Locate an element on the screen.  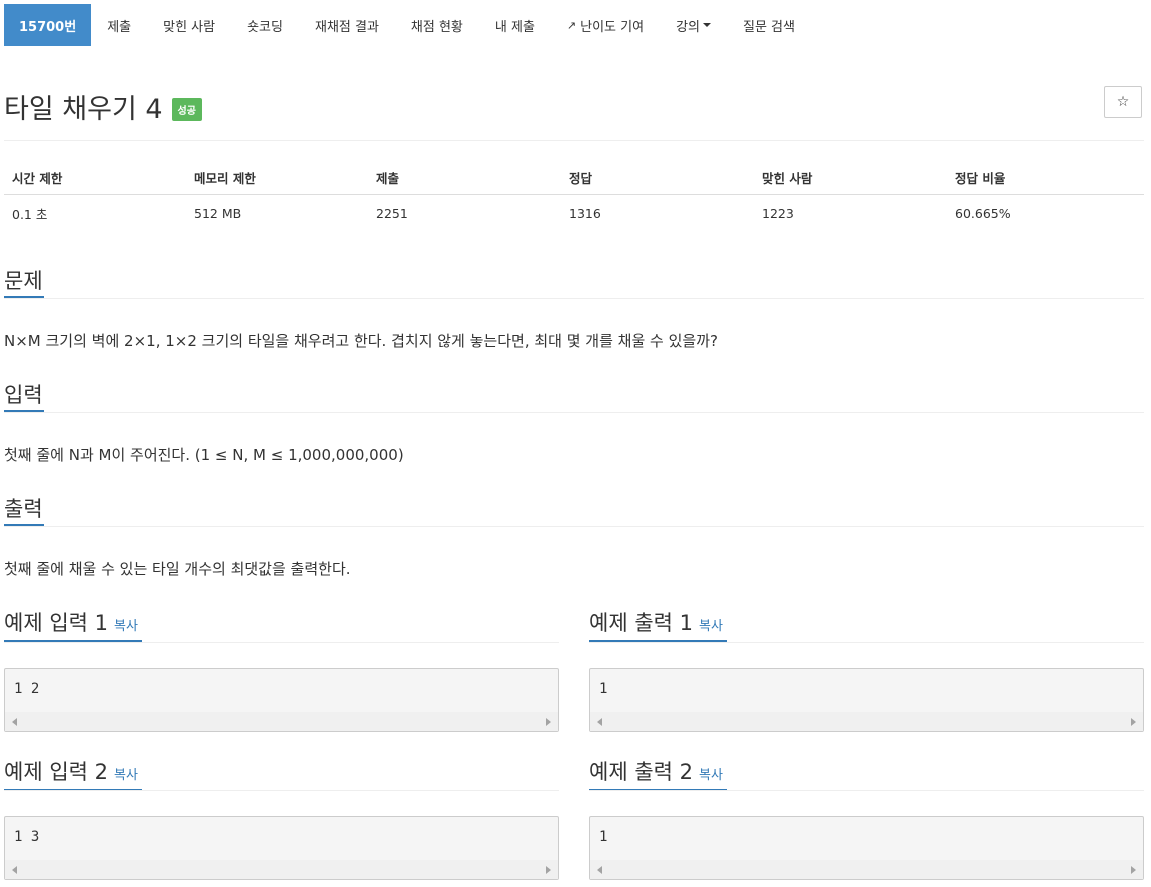
example-input-1-heading: 예제 입력 1 복사 is located at coordinates (73, 624).